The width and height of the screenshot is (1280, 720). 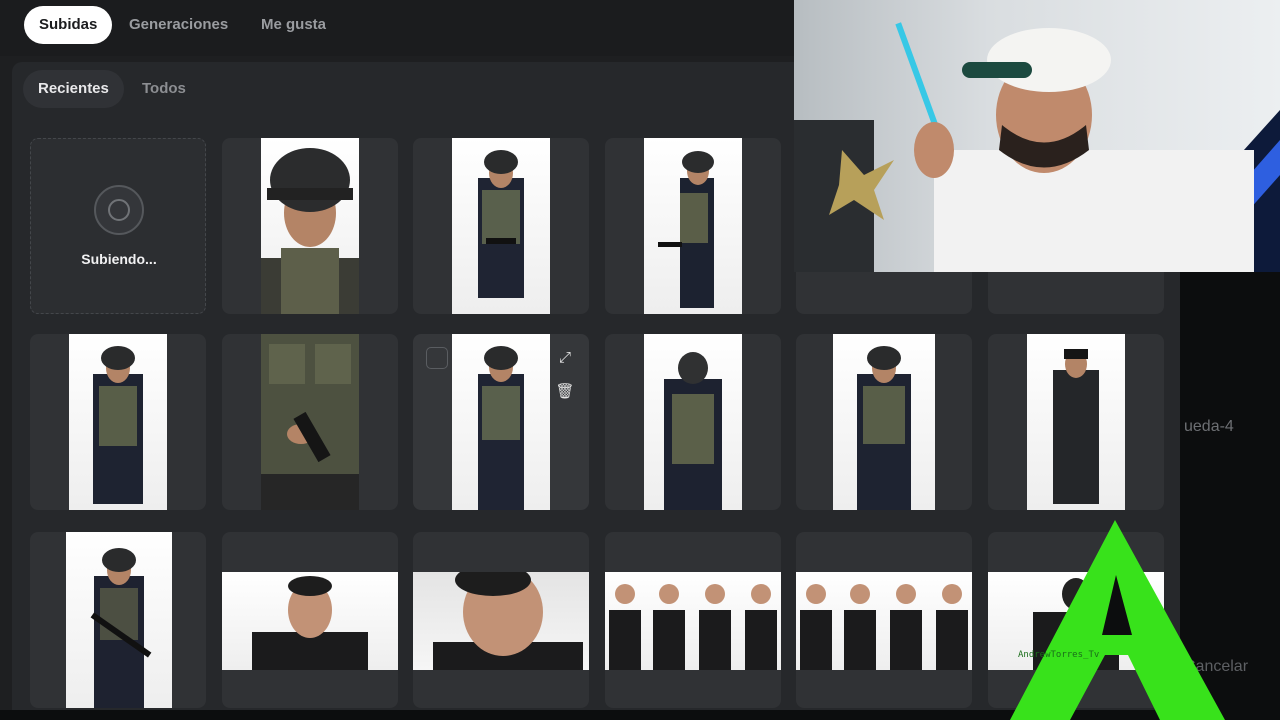 I want to click on soldier-back-image, so click(x=693, y=422).